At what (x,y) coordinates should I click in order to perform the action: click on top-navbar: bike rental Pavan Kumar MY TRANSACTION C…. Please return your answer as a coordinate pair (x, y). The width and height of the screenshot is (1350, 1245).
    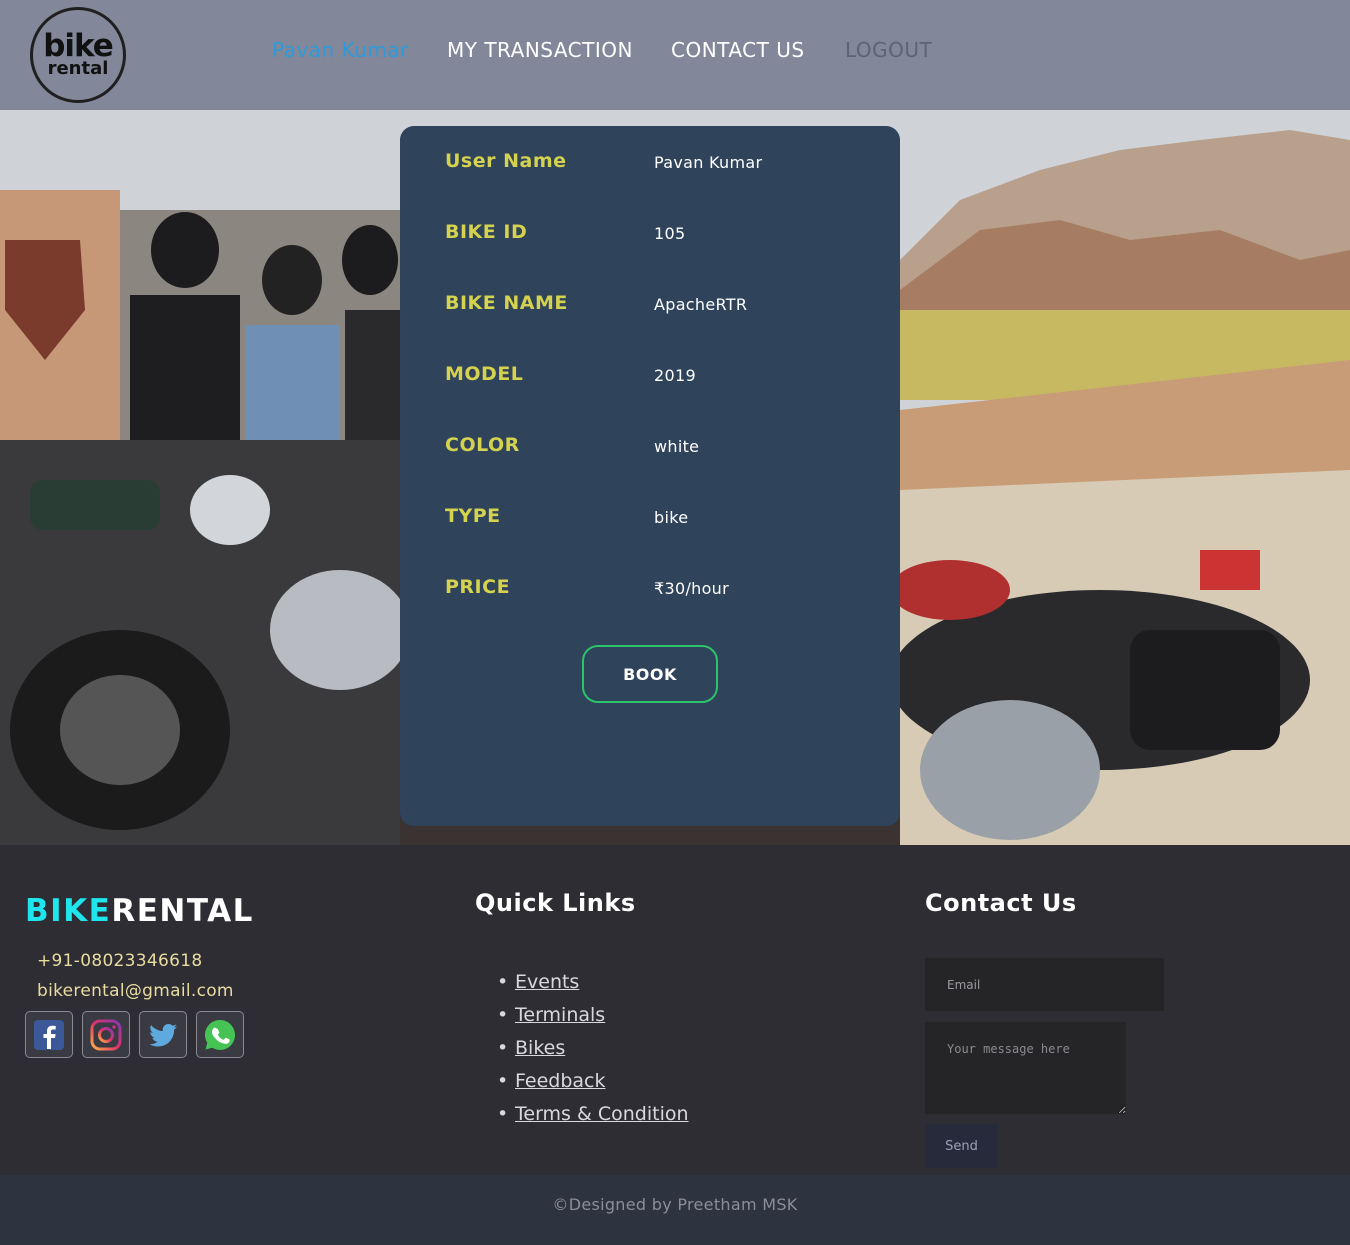
    Looking at the image, I should click on (675, 55).